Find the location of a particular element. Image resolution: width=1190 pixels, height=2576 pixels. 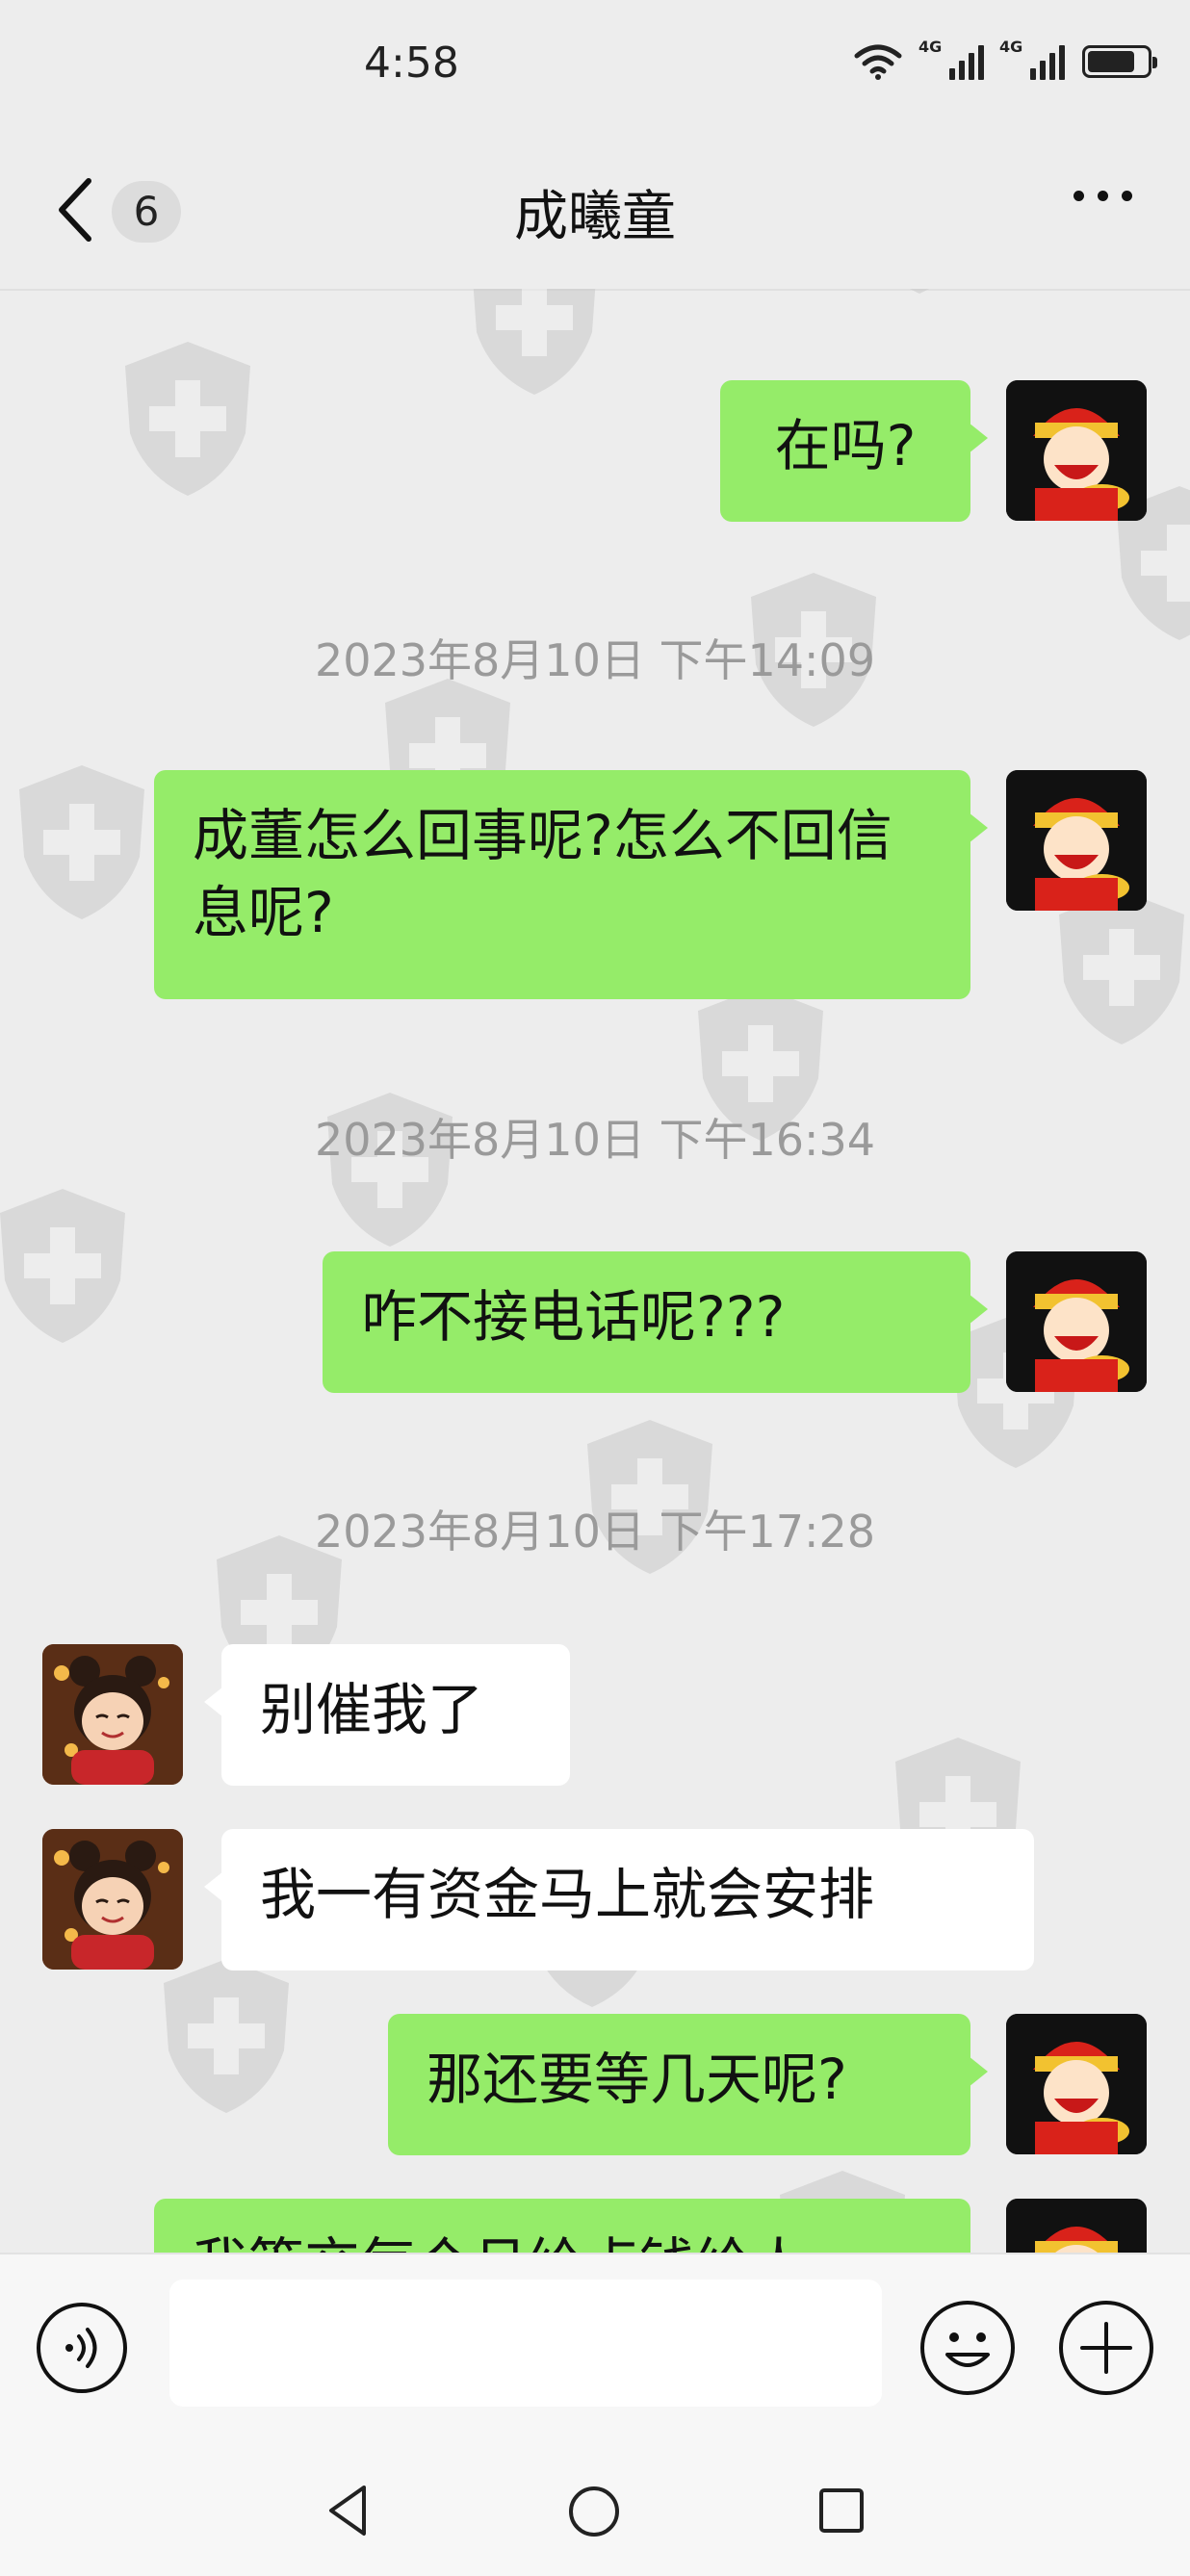

voice-icon is located at coordinates (82, 2348).